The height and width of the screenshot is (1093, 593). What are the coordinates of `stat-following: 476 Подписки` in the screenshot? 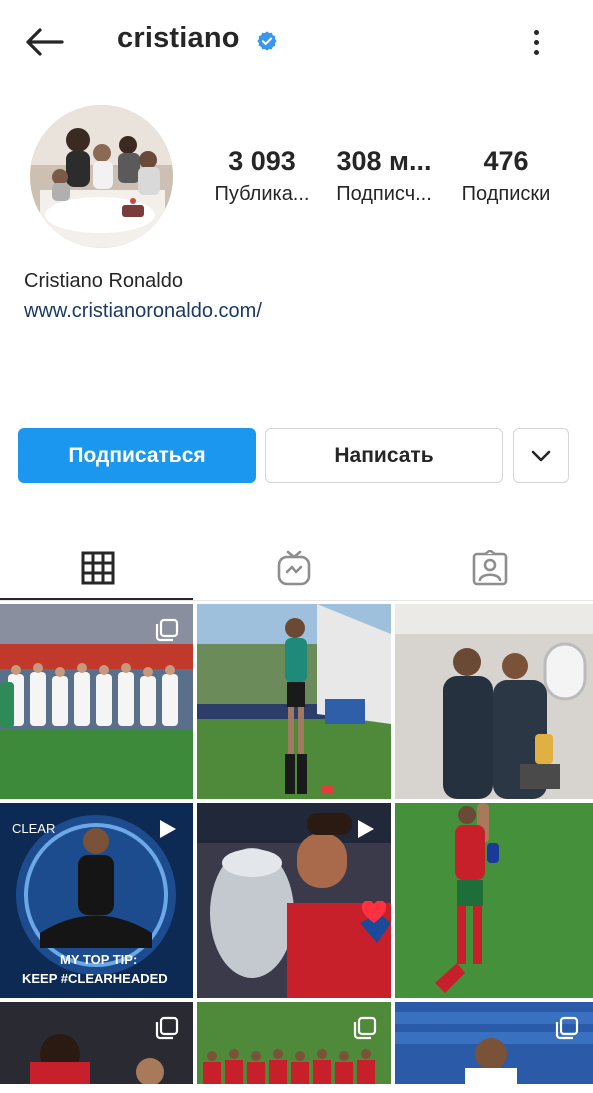 It's located at (506, 176).